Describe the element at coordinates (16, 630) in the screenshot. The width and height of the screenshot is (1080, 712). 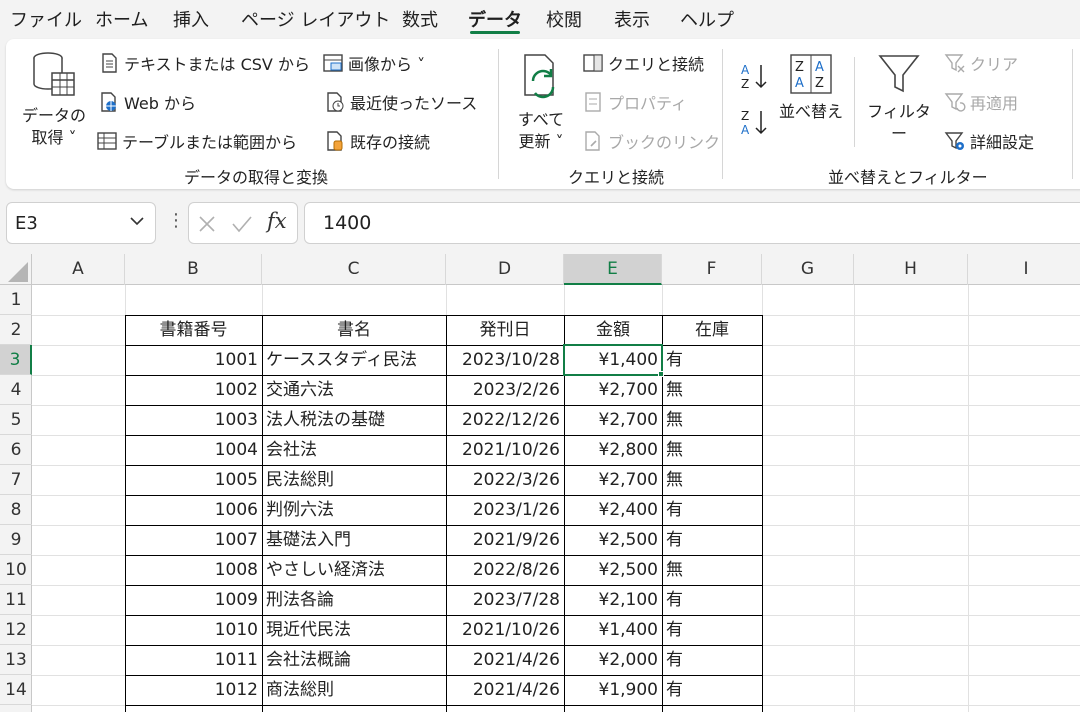
I see `row-header-12: 12` at that location.